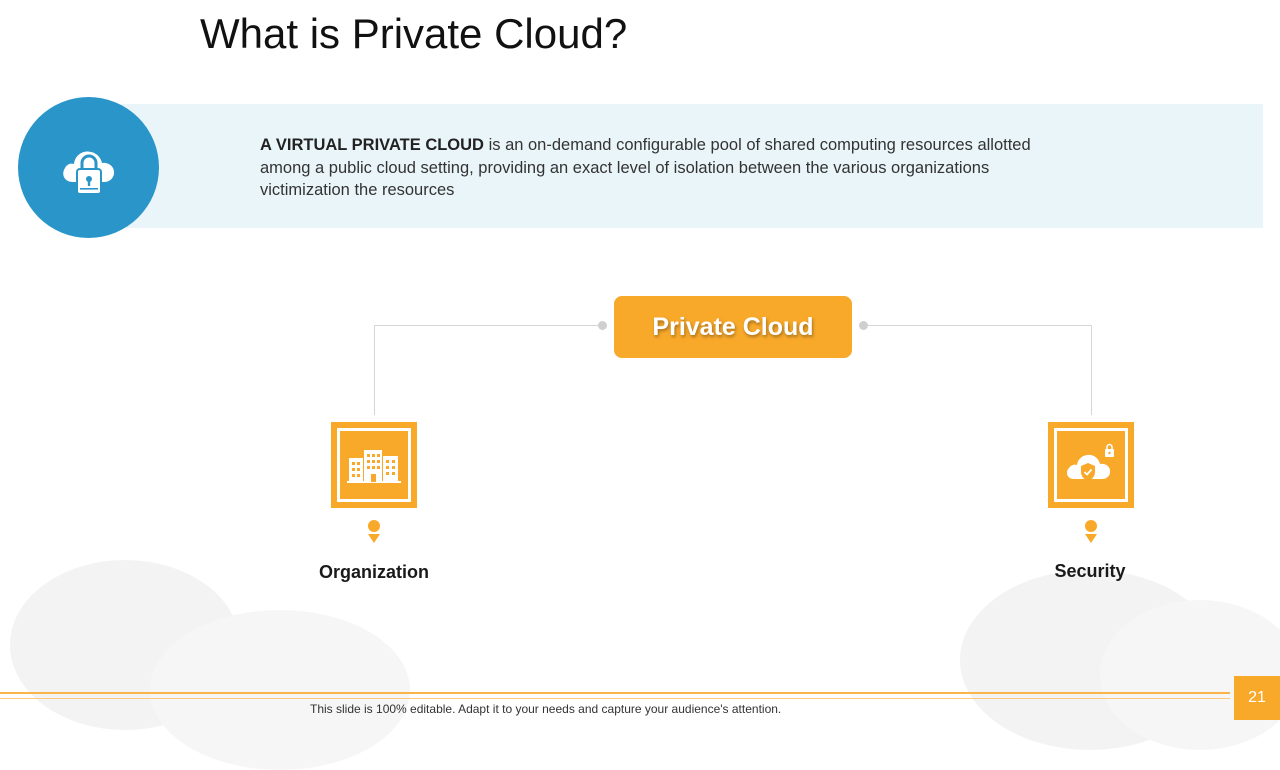 This screenshot has width=1280, height=770. Describe the element at coordinates (1090, 462) in the screenshot. I see `cloud-shield-lock-icon` at that location.